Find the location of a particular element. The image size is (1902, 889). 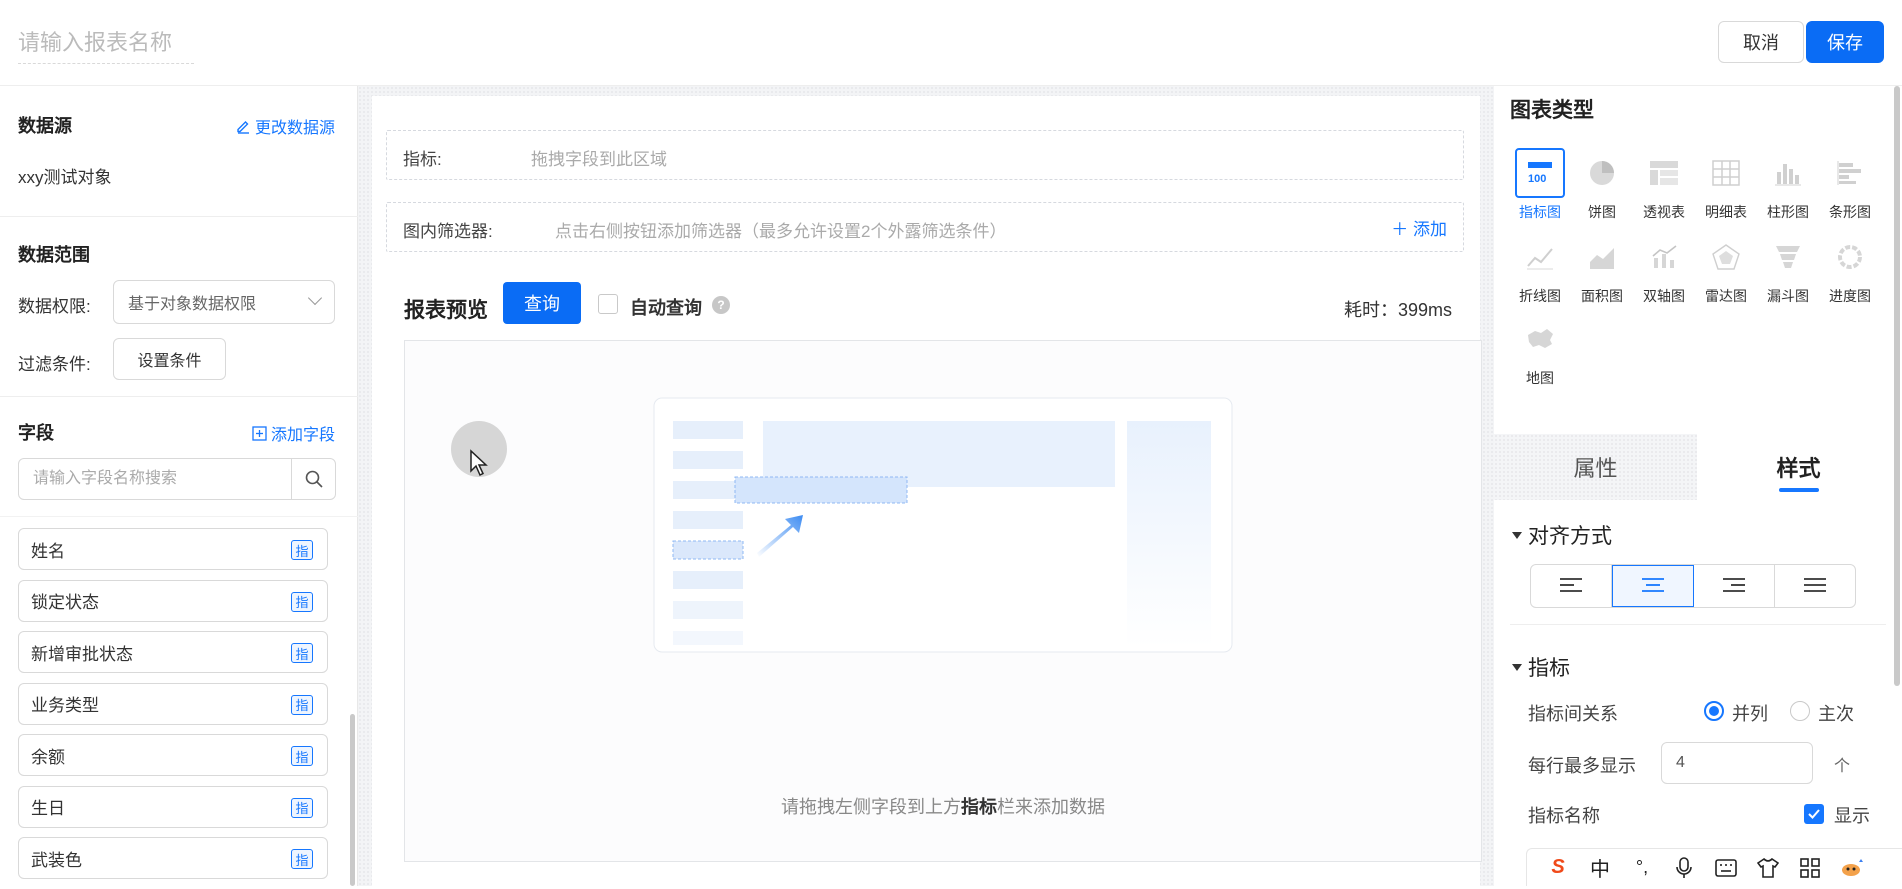

field-item: 锁定状态 指 is located at coordinates (173, 600).